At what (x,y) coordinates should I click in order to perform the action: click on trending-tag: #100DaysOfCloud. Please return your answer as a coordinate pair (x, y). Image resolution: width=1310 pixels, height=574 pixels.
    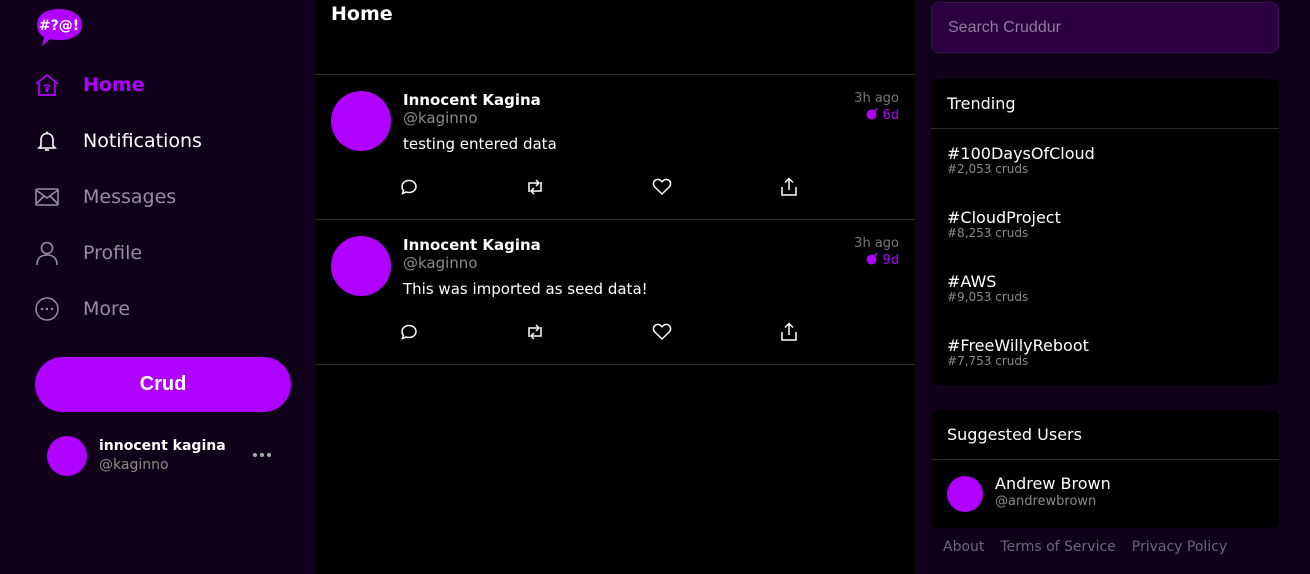
    Looking at the image, I should click on (1021, 153).